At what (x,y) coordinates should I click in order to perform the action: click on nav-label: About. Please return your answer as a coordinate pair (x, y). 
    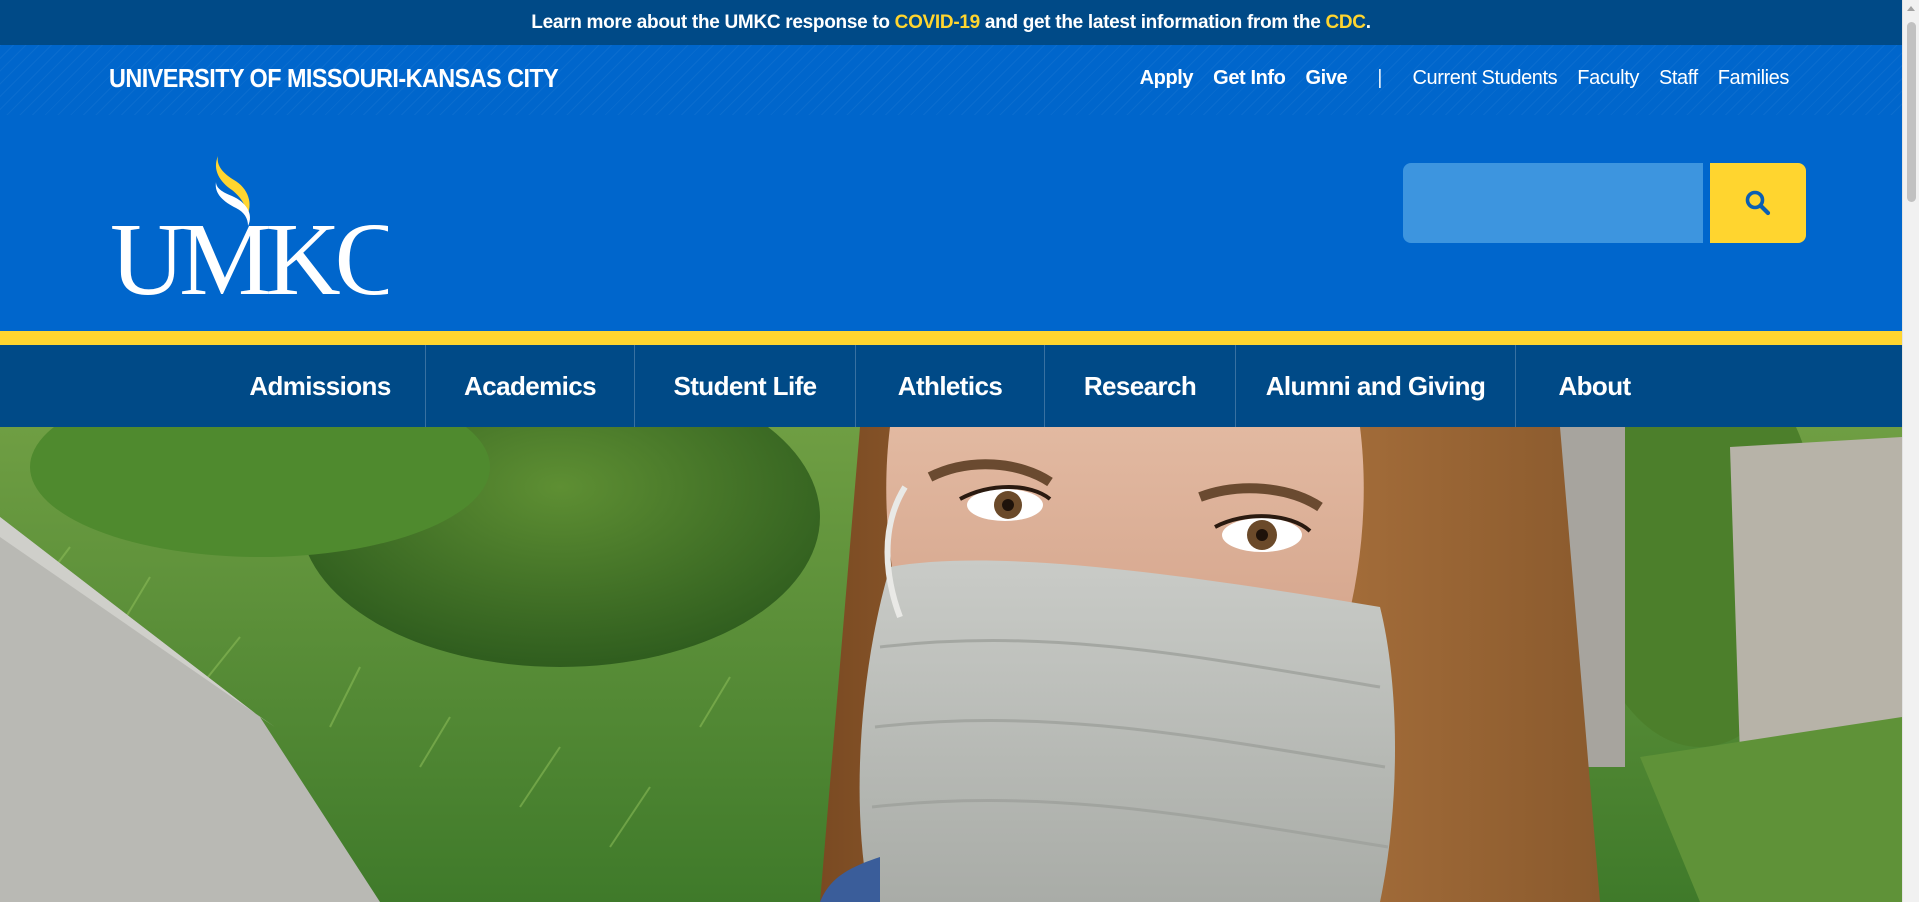
    Looking at the image, I should click on (1594, 385).